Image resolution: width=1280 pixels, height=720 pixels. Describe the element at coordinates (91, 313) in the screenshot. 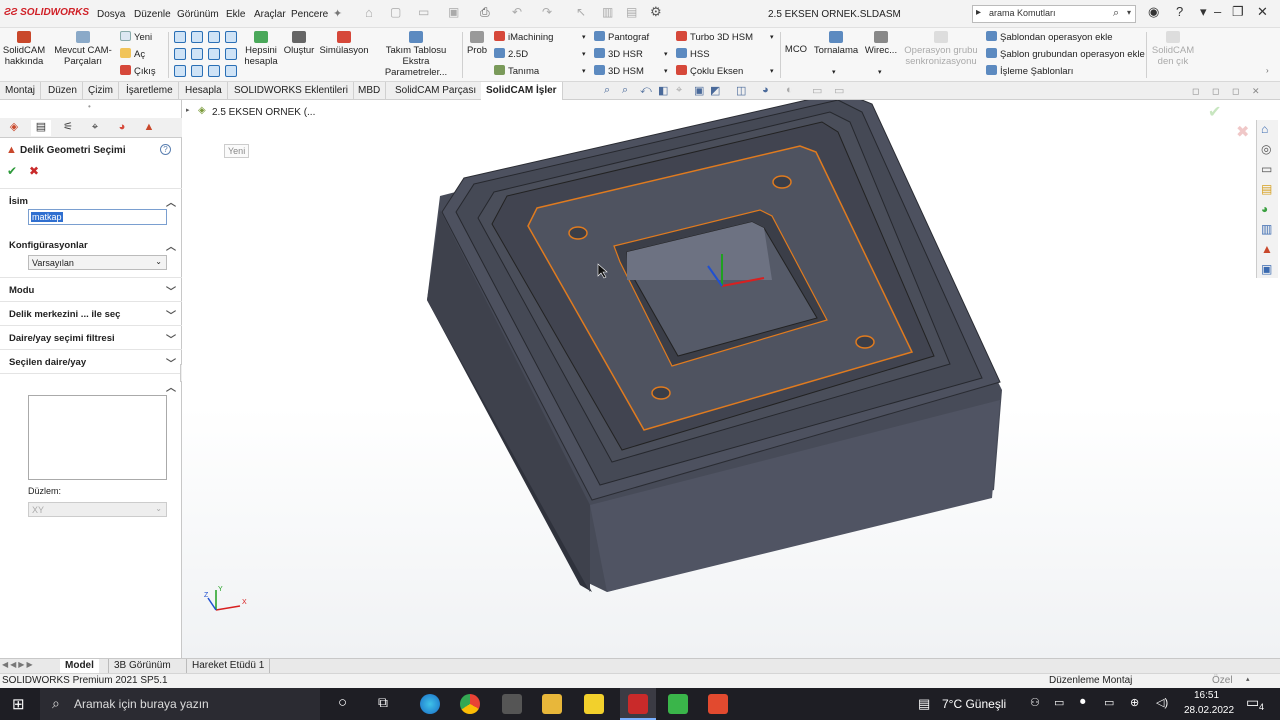

I see `section-hole-center: Delik merkezini ... ile seç ﹀` at that location.